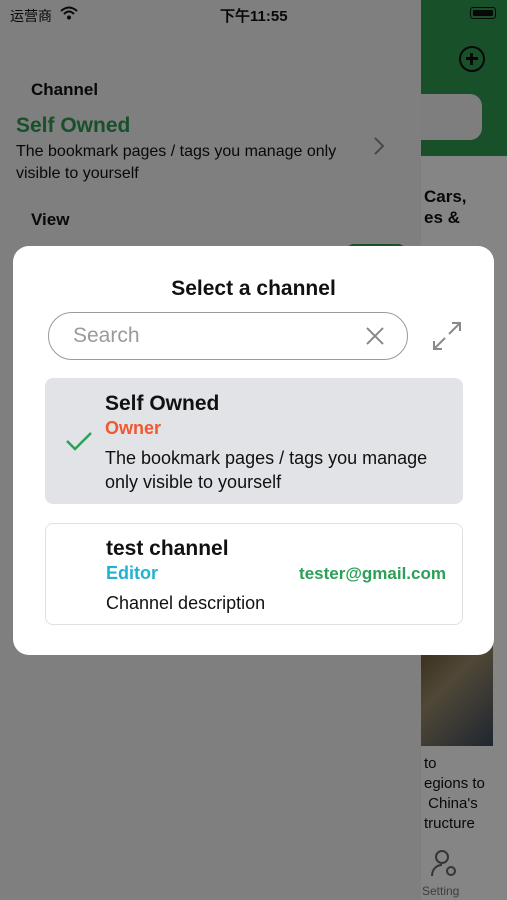 The image size is (507, 900). I want to click on channel-role: Owner, so click(133, 428).